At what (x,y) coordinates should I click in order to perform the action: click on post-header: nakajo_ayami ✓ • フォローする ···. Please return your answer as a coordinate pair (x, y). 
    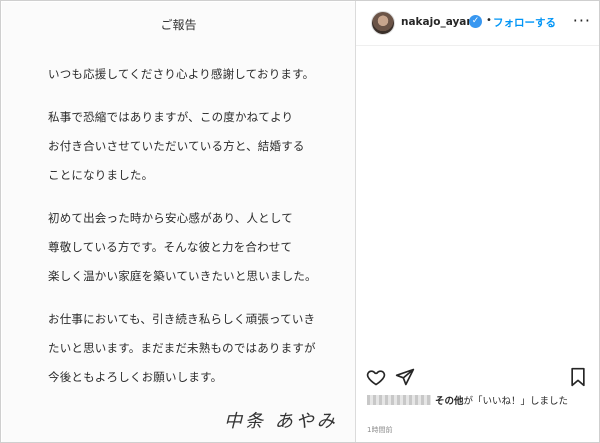
    Looking at the image, I should click on (477, 23).